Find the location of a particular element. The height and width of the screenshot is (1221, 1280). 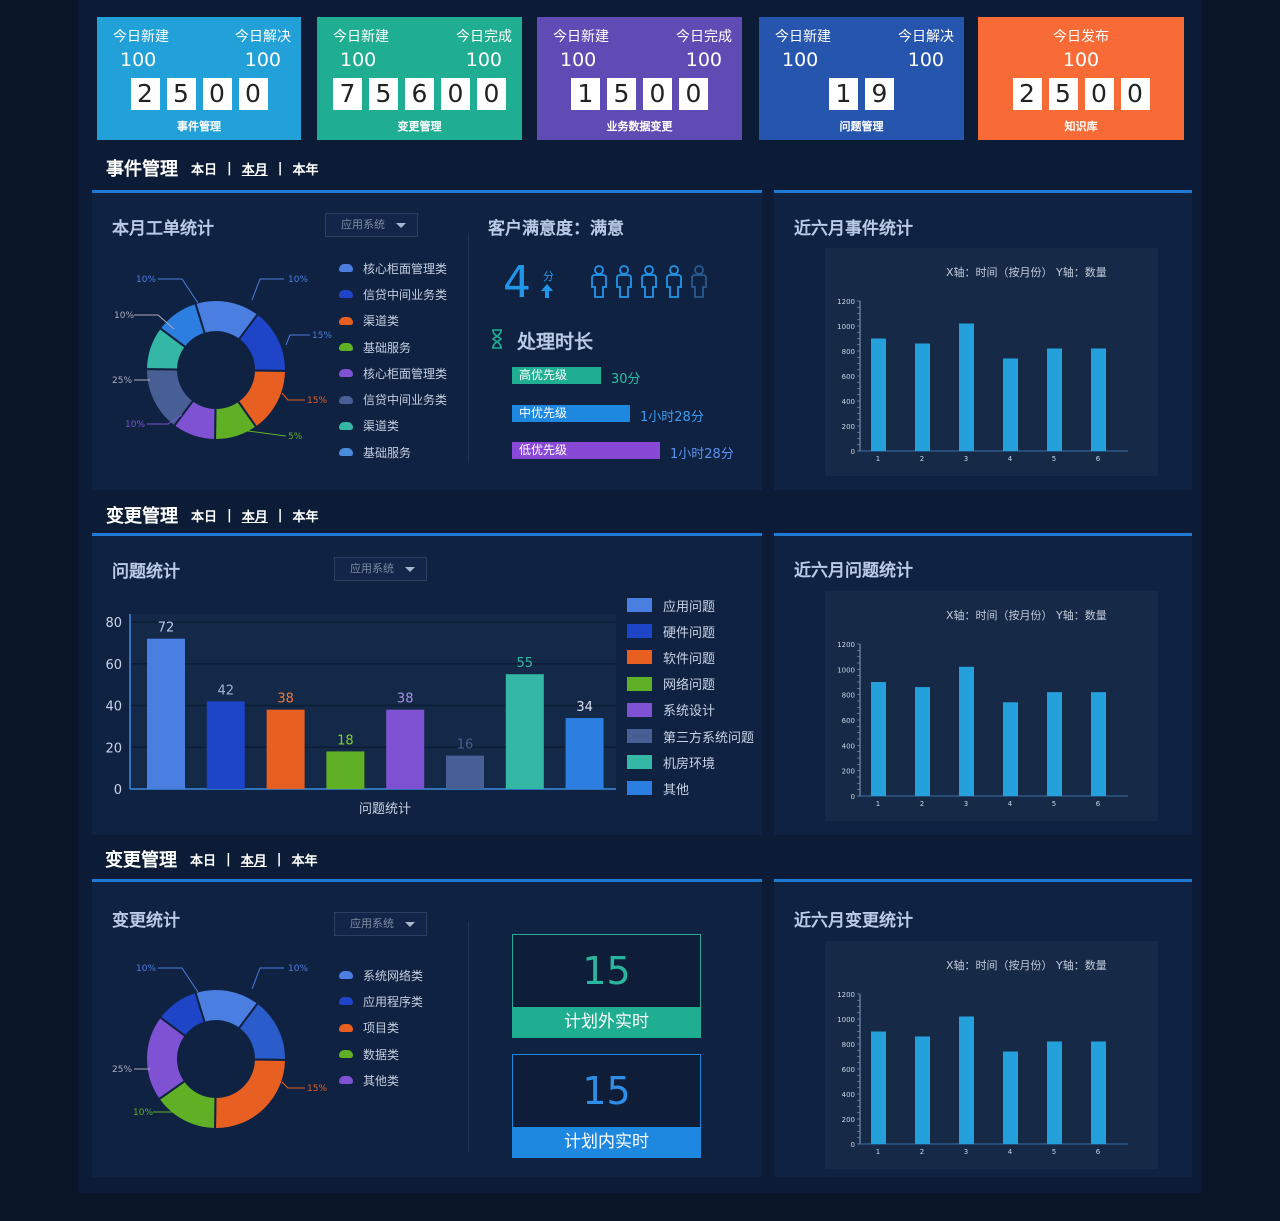

planned-realtime-box: 15 计划内实时 is located at coordinates (606, 1106).